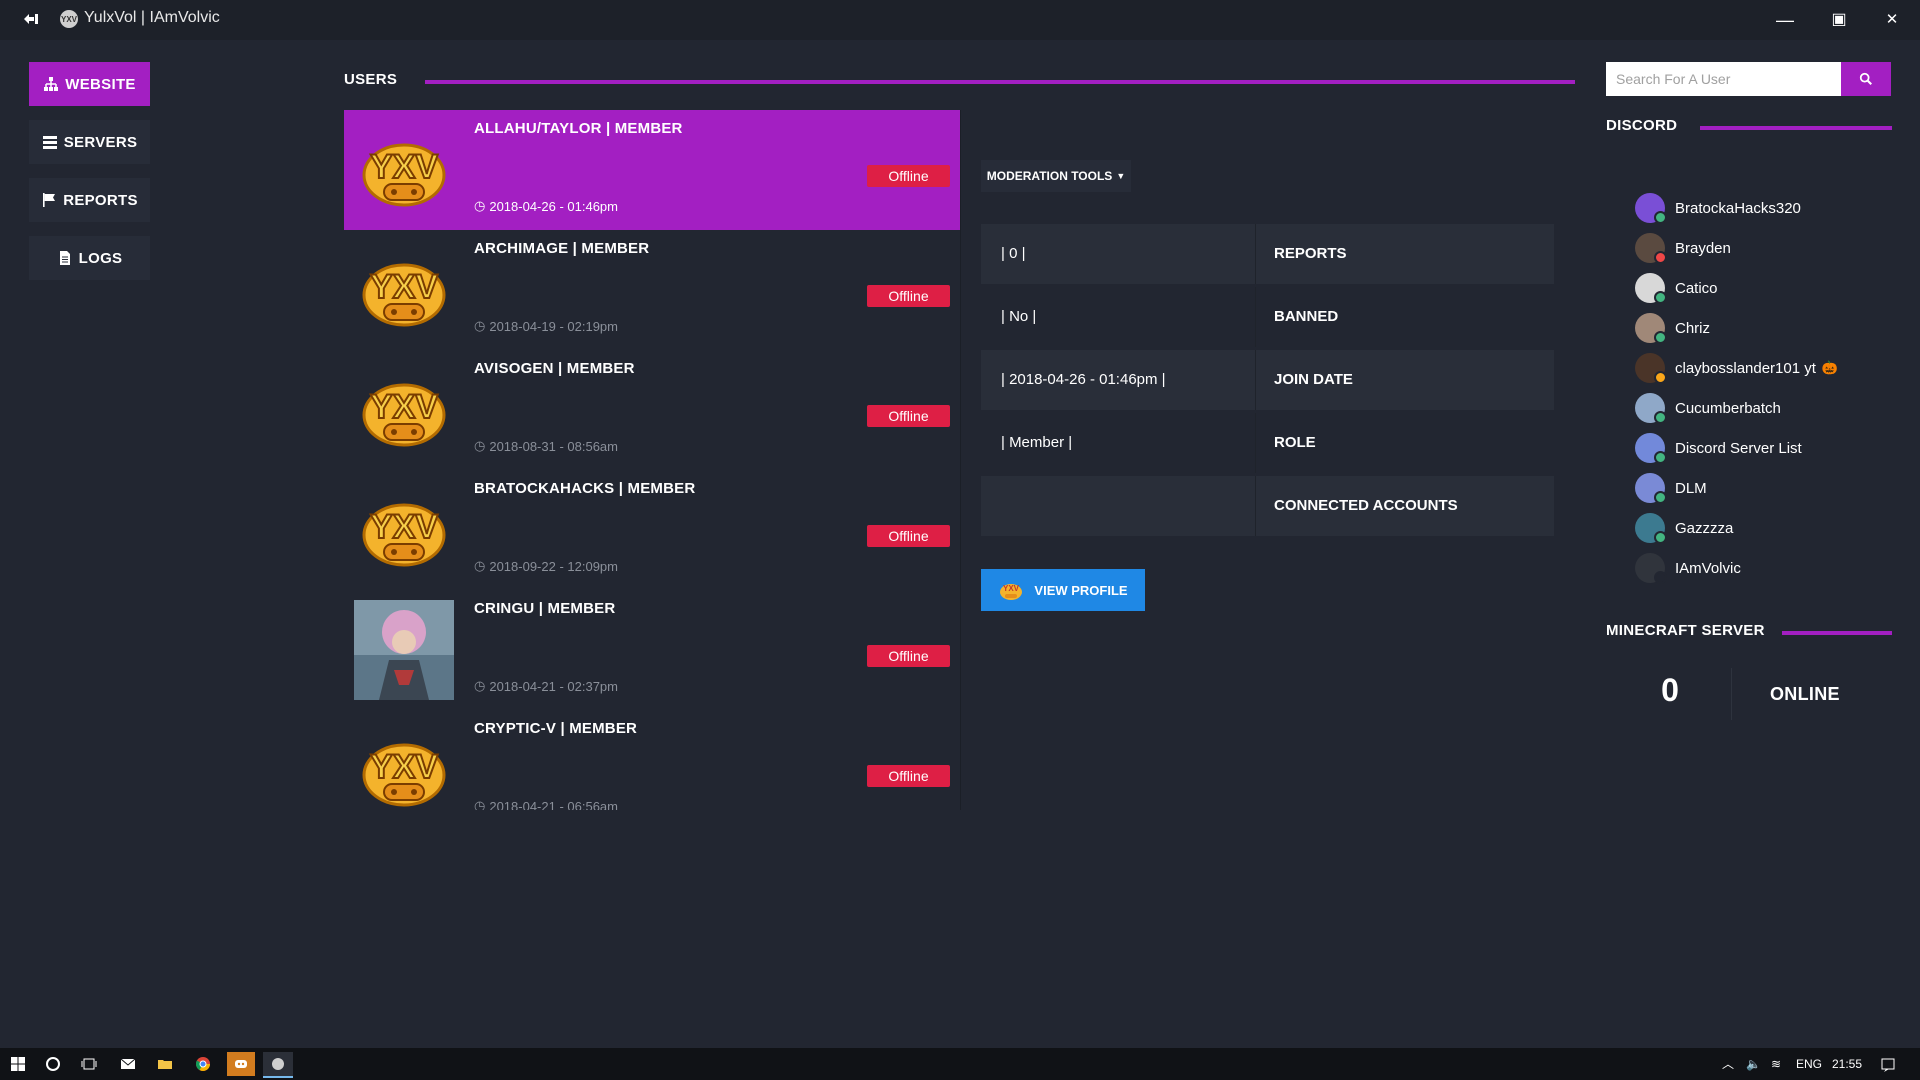 This screenshot has height=1080, width=1920. Describe the element at coordinates (556, 728) in the screenshot. I see `user-name: CRYPTIC-V | MEMBER` at that location.